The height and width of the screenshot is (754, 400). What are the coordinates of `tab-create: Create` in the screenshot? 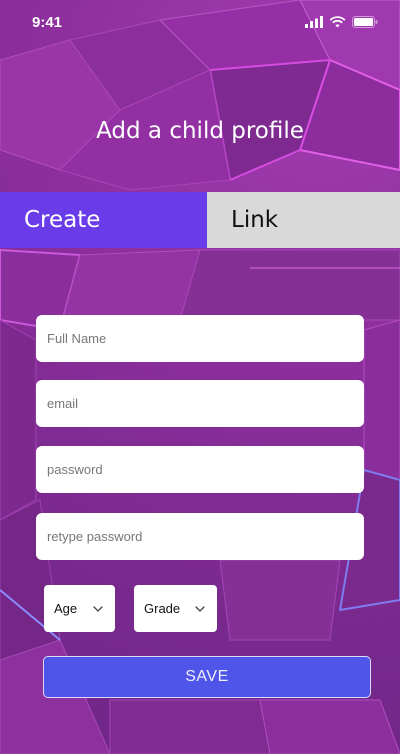 It's located at (103, 220).